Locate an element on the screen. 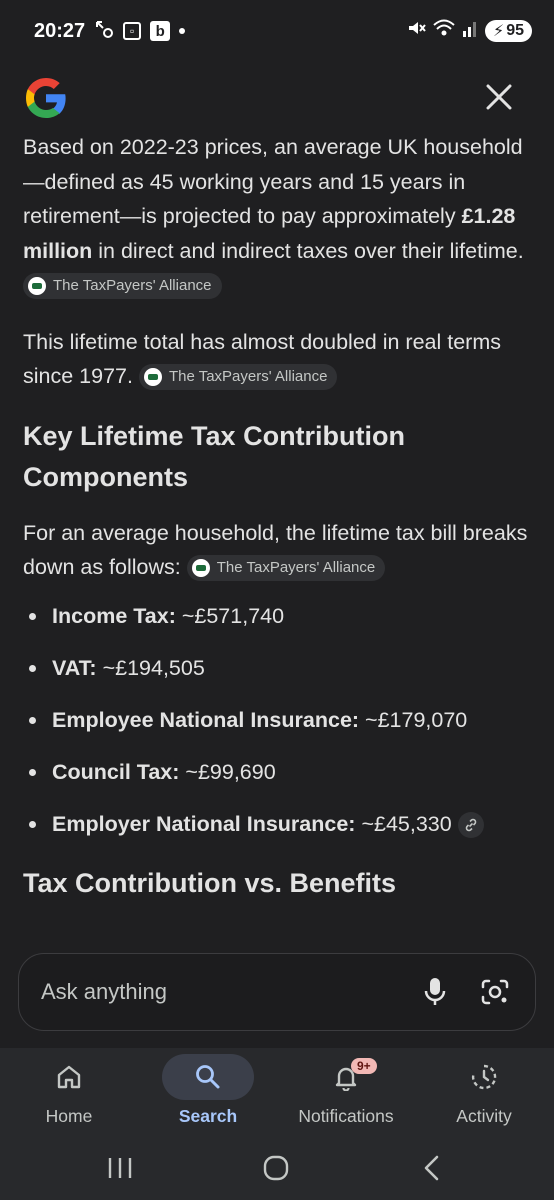 The width and height of the screenshot is (554, 1200). list-item: Employee National Insurance: ~£179,070 is located at coordinates (279, 720).